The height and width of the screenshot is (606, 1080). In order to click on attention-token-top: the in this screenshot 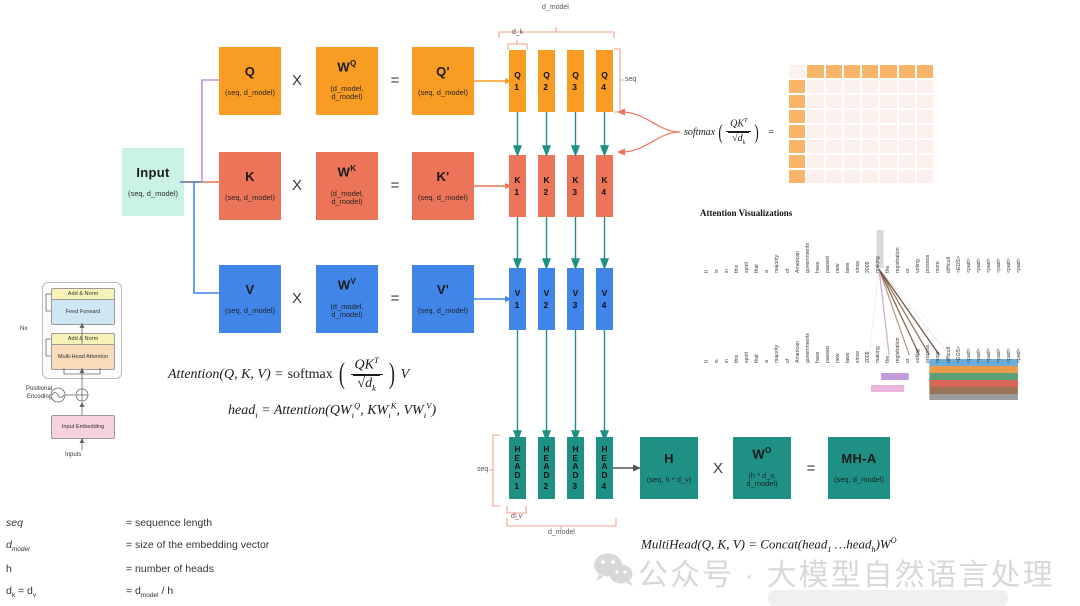, I will do `click(888, 269)`.